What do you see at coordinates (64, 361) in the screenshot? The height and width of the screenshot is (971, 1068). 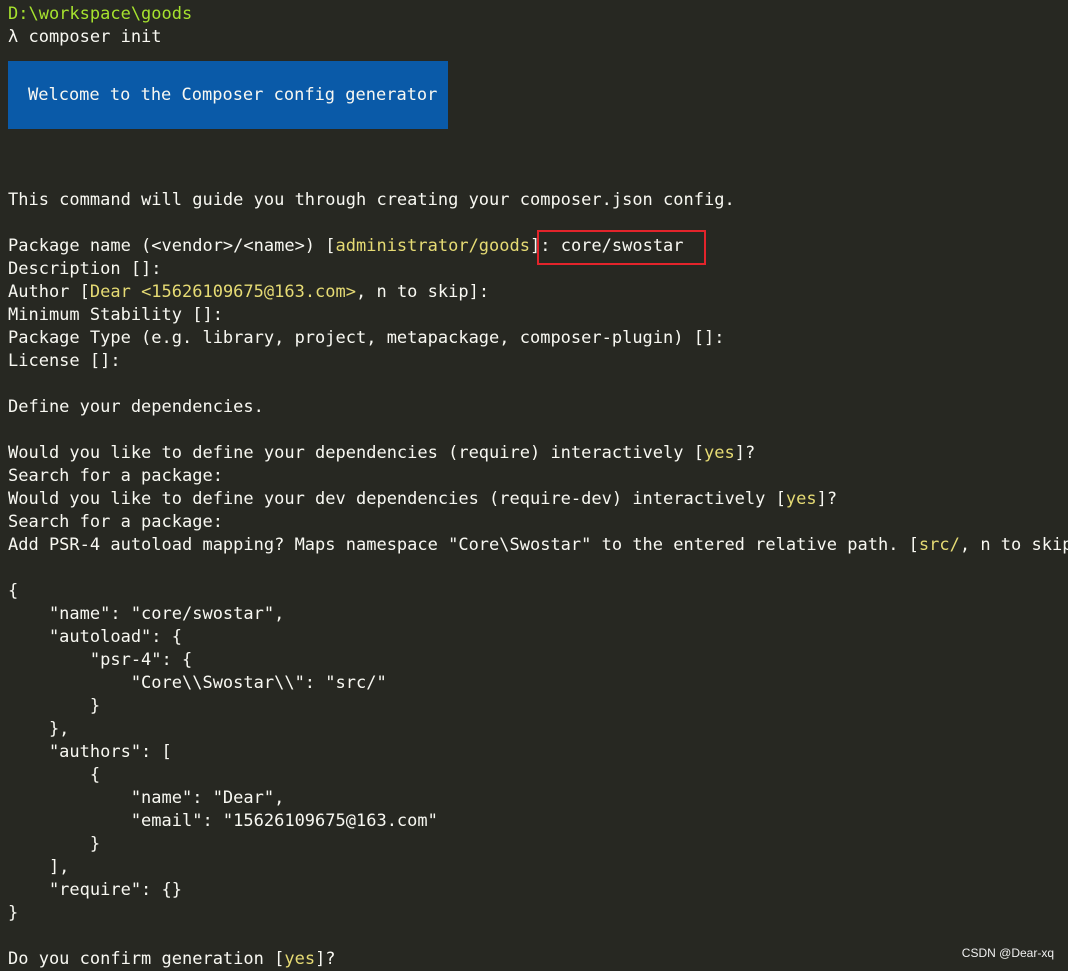 I see `license-prompt: License []:` at bounding box center [64, 361].